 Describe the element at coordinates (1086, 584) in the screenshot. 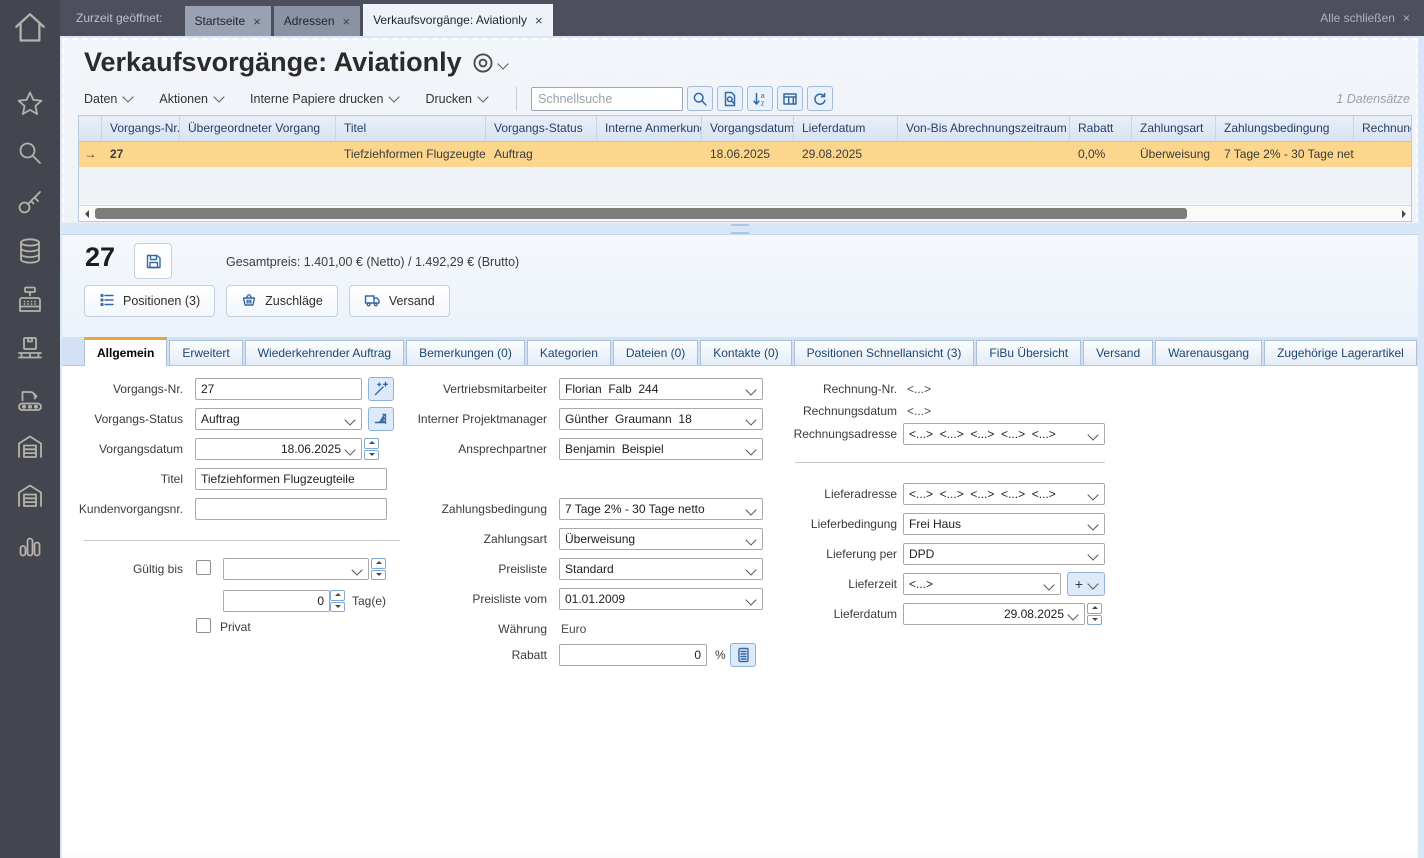

I see `lieferzeit-add-button: +` at that location.